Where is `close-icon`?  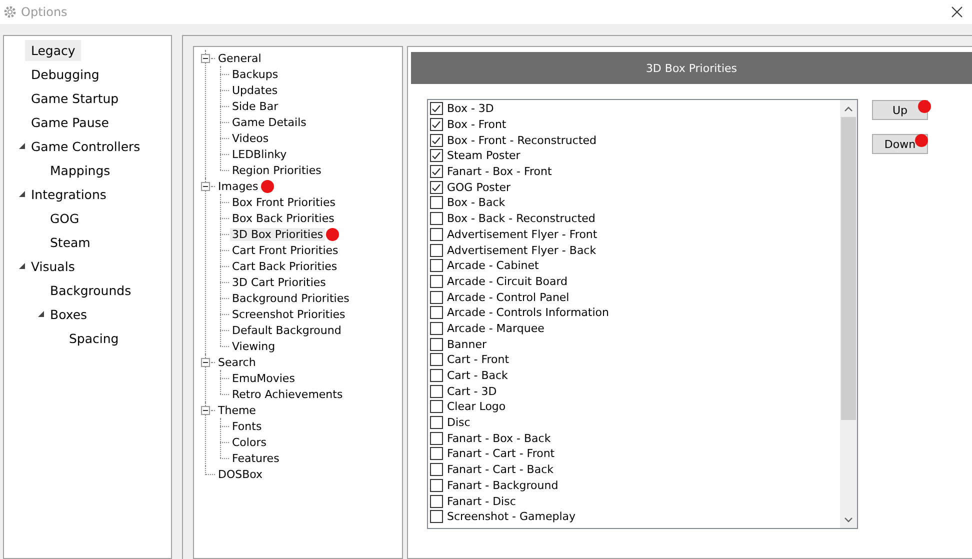
close-icon is located at coordinates (957, 12).